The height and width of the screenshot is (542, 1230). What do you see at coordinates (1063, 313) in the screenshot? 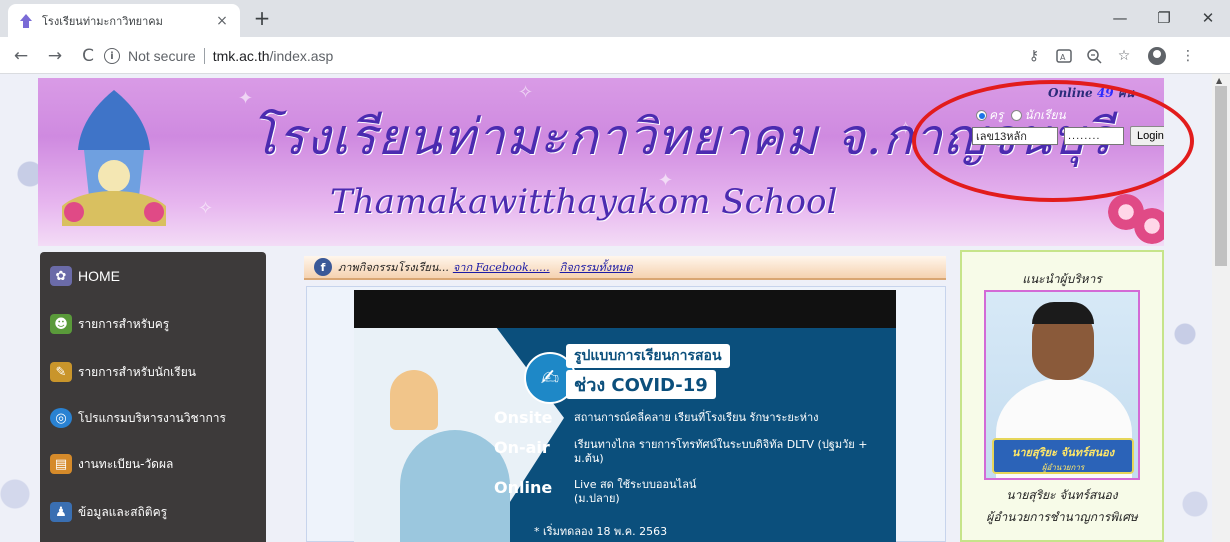
I see `hair-illustration` at bounding box center [1063, 313].